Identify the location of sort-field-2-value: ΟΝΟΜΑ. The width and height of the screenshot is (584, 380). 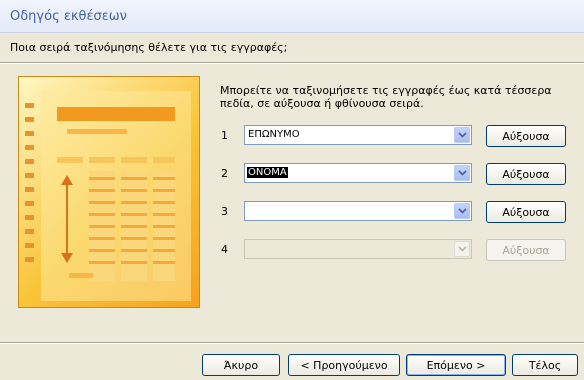
(267, 172).